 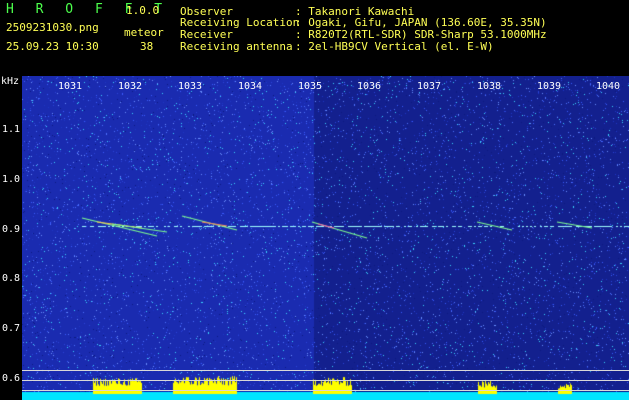 I want to click on antenna-label: Receiving antenna, so click(x=236, y=46).